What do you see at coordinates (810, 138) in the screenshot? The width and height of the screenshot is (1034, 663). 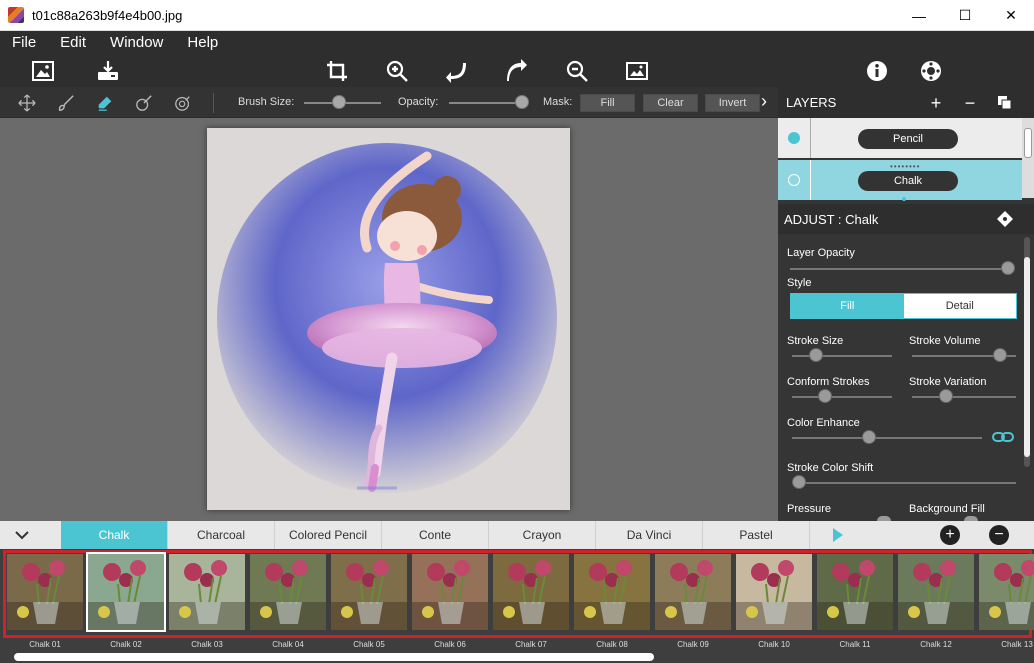 I see `layer-divider` at bounding box center [810, 138].